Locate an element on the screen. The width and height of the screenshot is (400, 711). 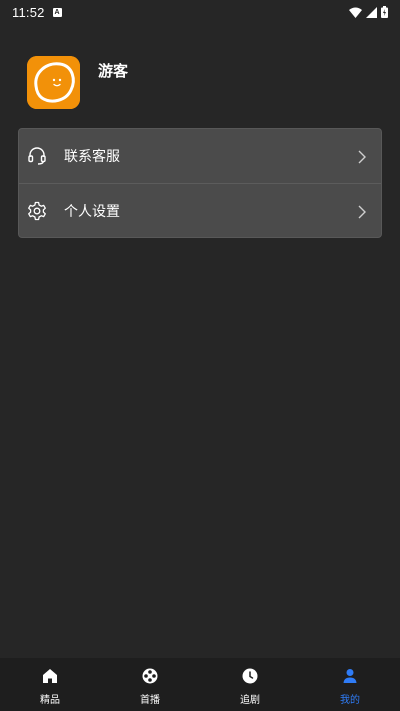
status-left: 11:52 A is located at coordinates (37, 12).